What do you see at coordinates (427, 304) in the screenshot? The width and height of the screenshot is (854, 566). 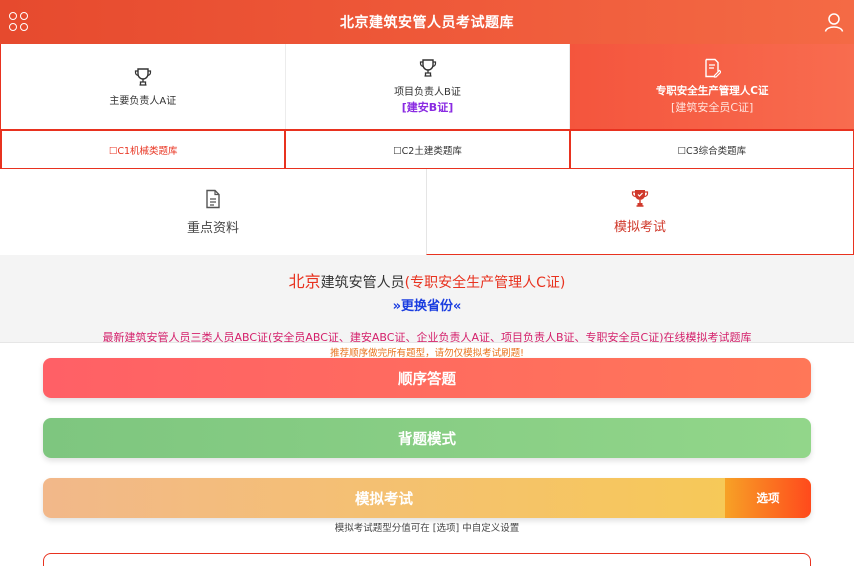 I see `switch-province-link: »更换省份«` at bounding box center [427, 304].